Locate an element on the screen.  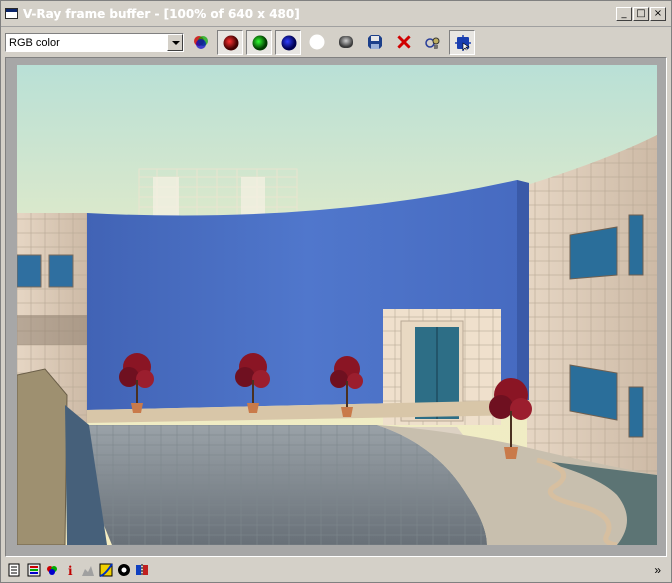
toolbar: RGB color is located at coordinates (336, 42).